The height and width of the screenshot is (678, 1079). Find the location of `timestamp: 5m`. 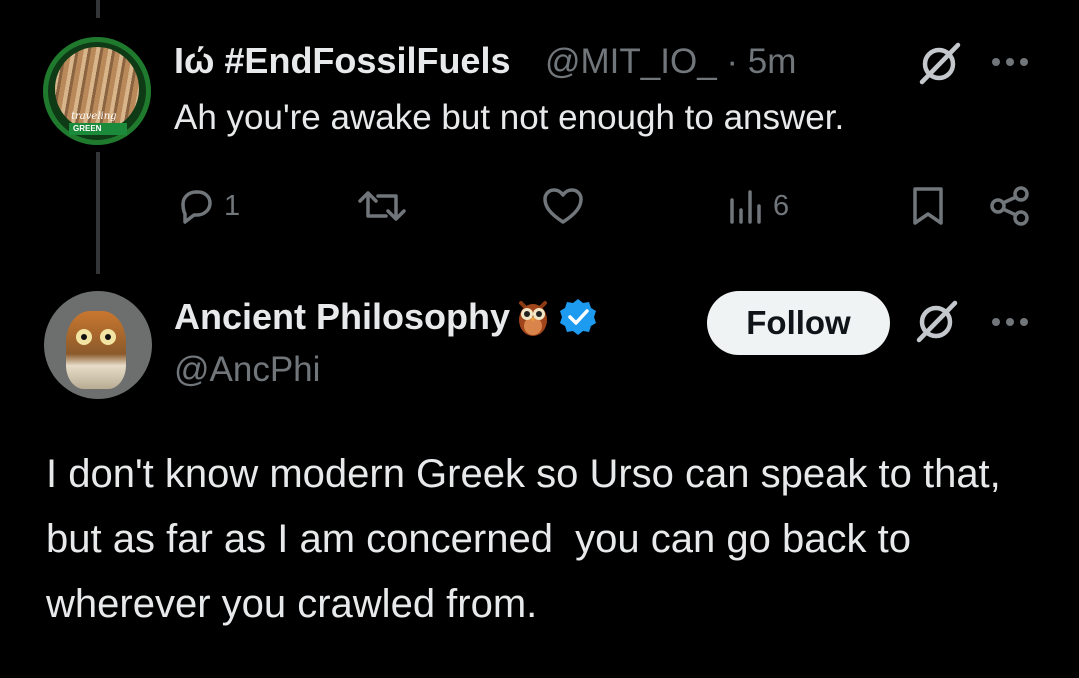

timestamp: 5m is located at coordinates (772, 61).